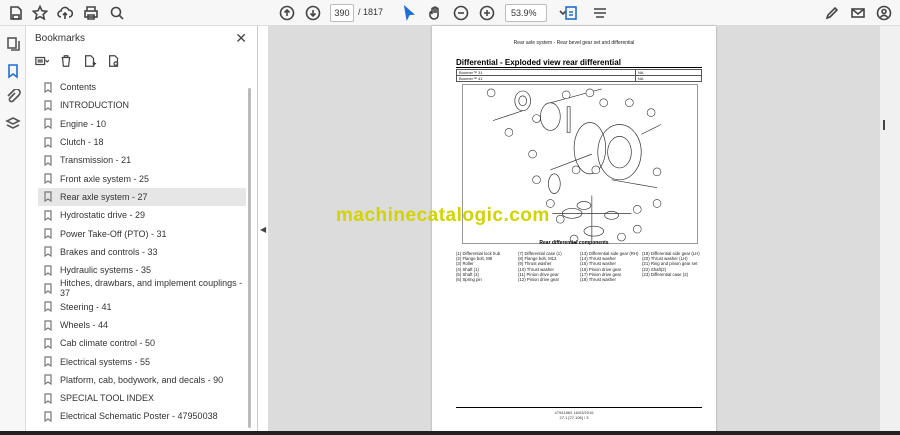  What do you see at coordinates (84, 325) in the screenshot?
I see `bookmark-label: Wheels - 44` at bounding box center [84, 325].